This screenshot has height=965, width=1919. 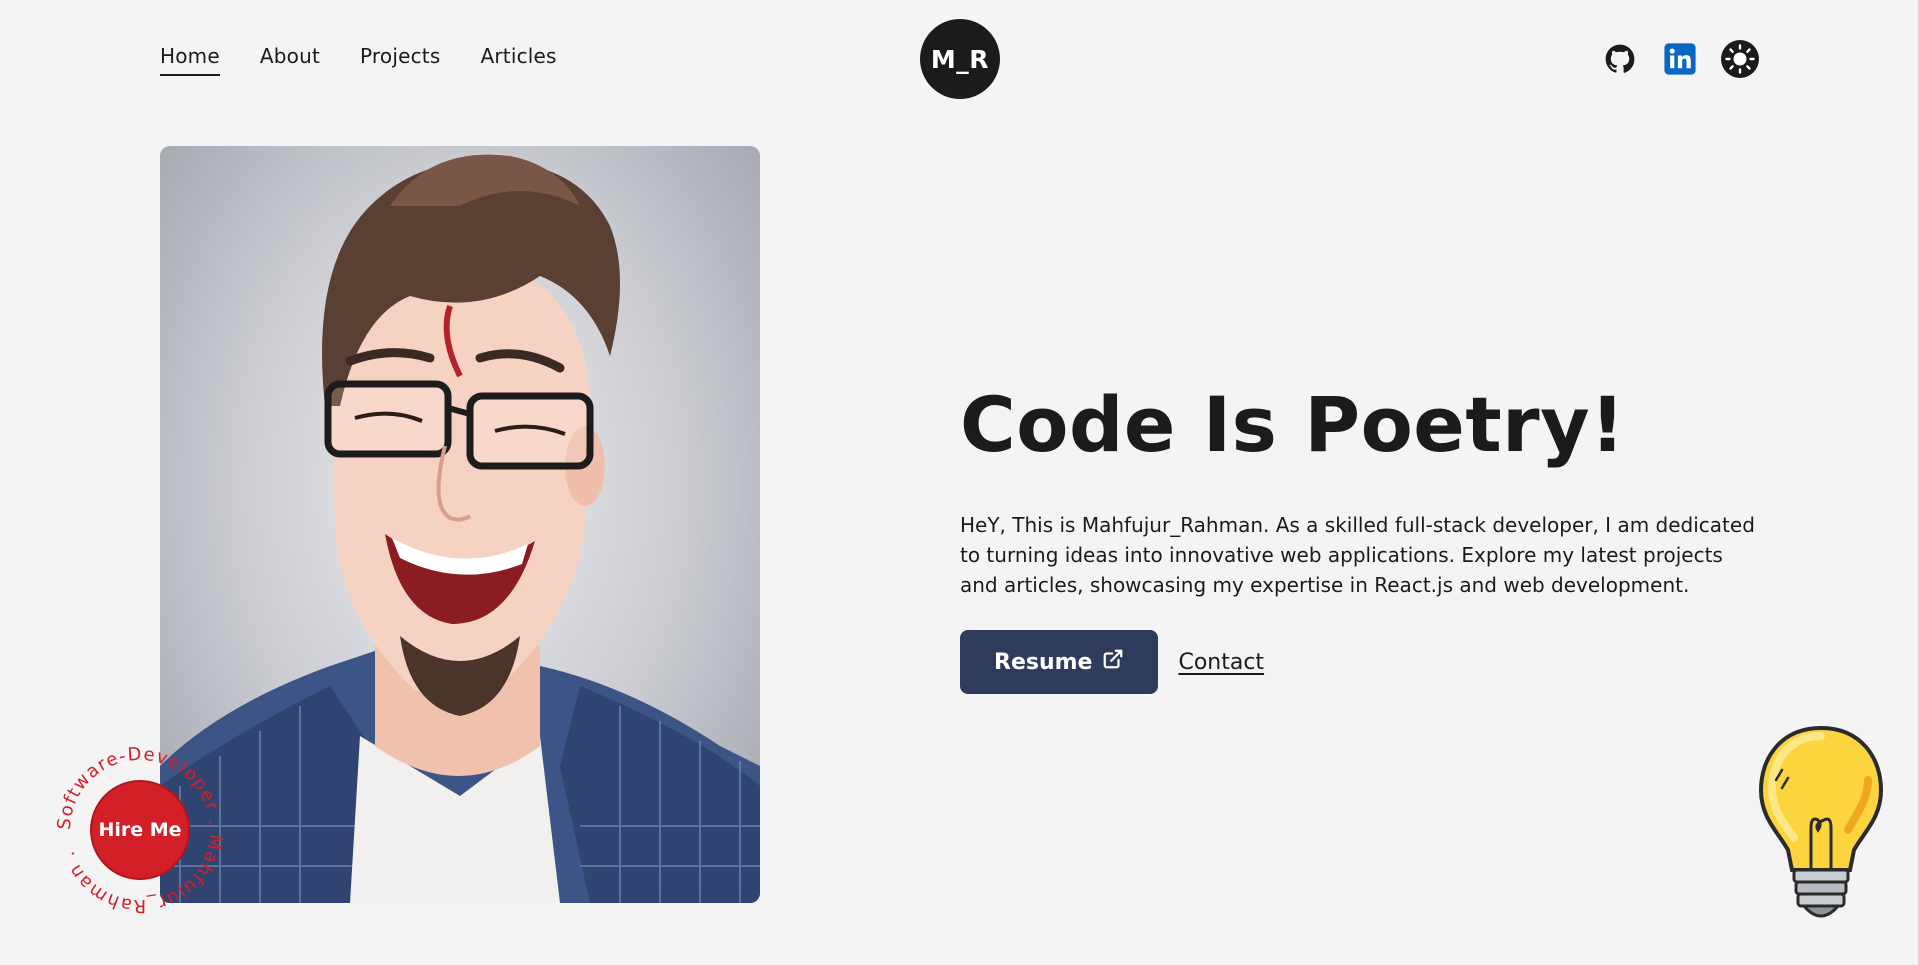 I want to click on hero-actions: Resume Contact, so click(x=1360, y=662).